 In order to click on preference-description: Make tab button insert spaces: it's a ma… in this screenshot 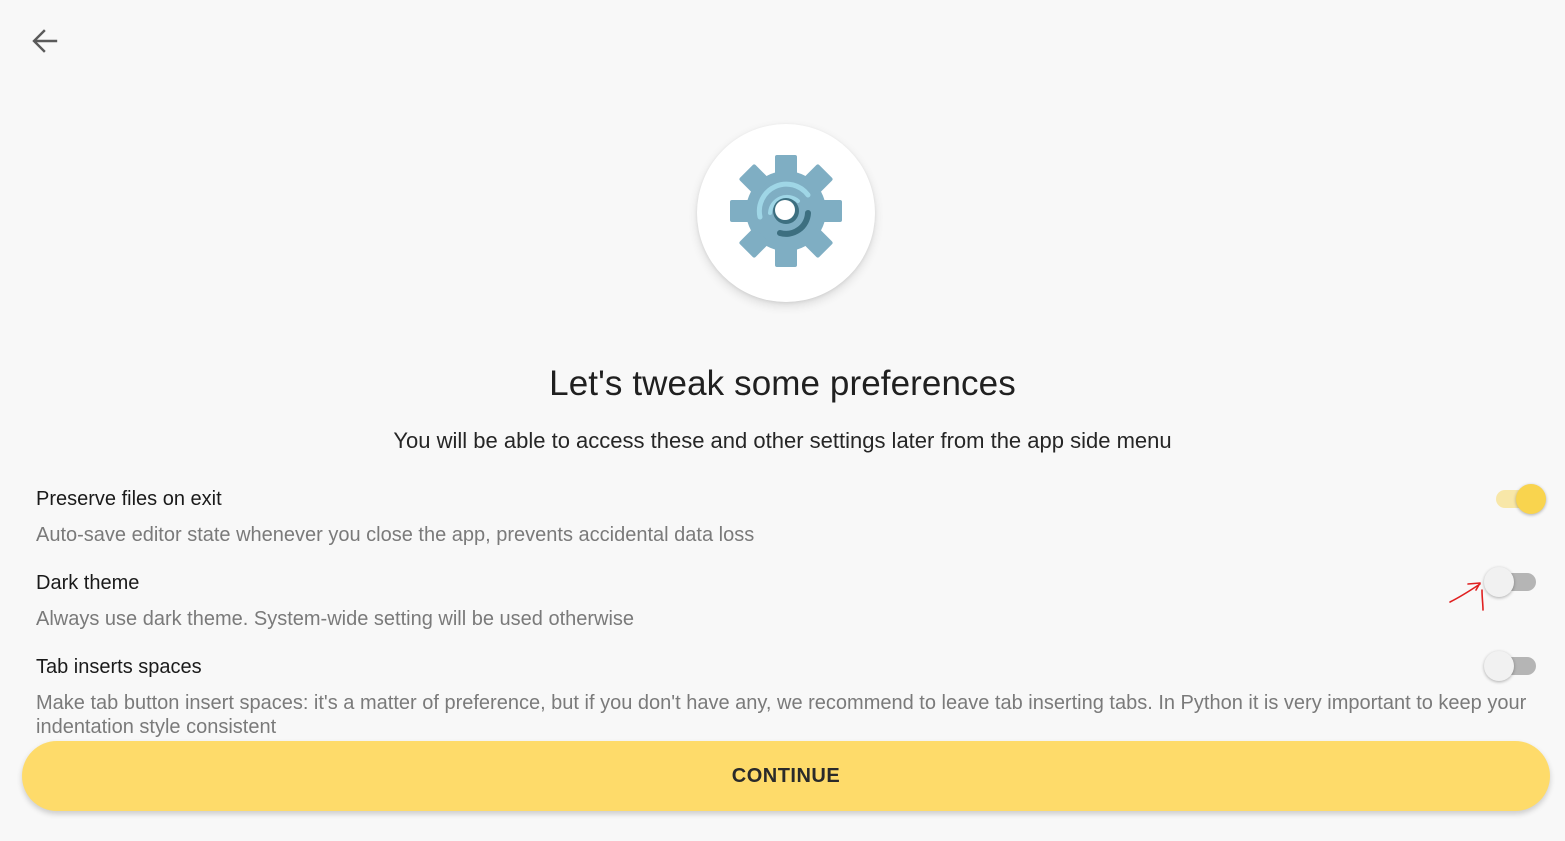, I will do `click(781, 715)`.